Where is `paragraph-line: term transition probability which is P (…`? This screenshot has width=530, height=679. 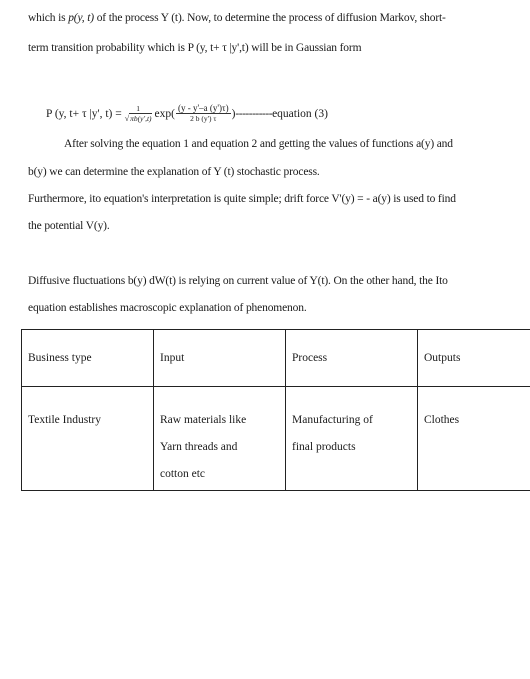 paragraph-line: term transition probability which is P (… is located at coordinates (195, 48).